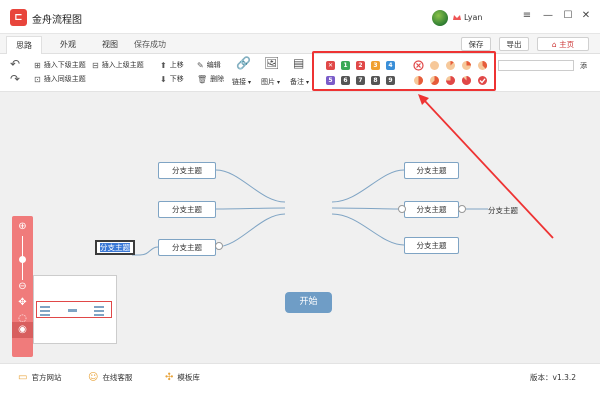 The height and width of the screenshot is (394, 600). Describe the element at coordinates (486, 166) in the screenshot. I see `annotation-arrow` at that location.